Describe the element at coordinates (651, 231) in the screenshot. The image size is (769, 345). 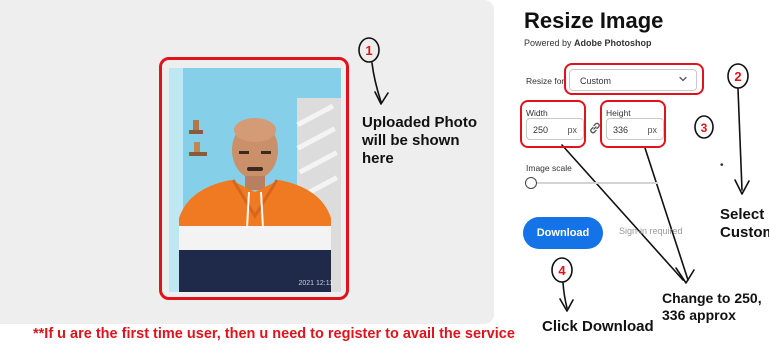
I see `sign-in-required: Sign-in required` at that location.